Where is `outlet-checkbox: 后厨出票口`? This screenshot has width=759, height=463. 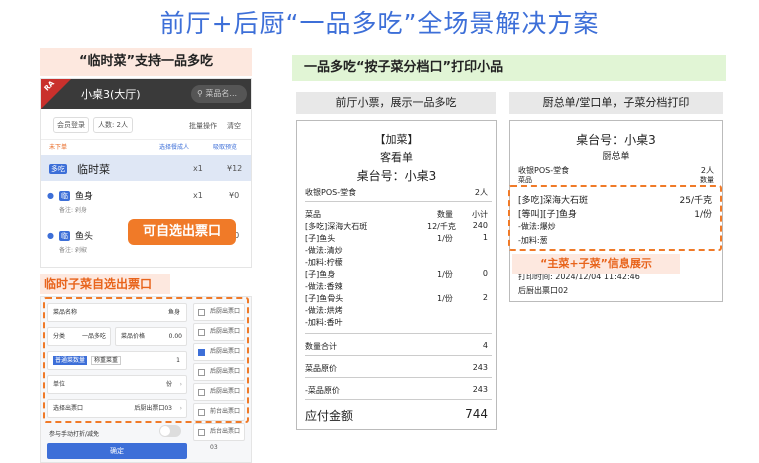 outlet-checkbox: 后厨出票口 is located at coordinates (219, 392).